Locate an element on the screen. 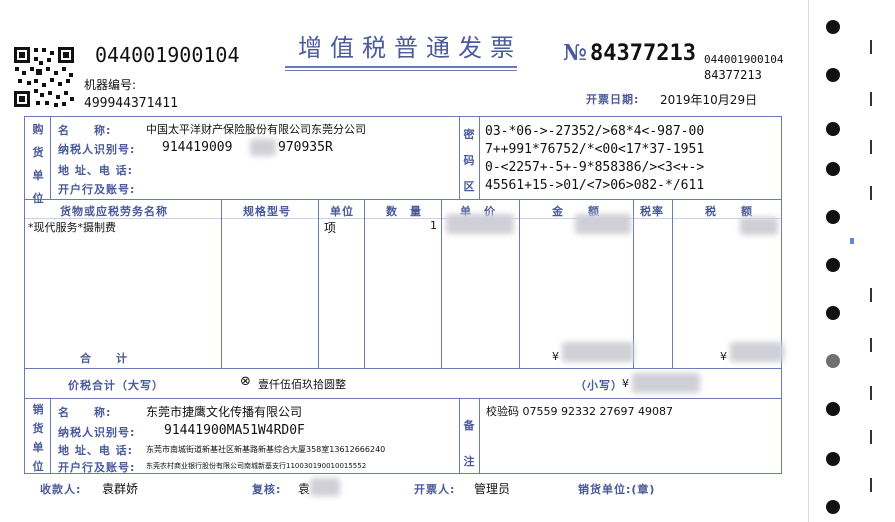 The width and height of the screenshot is (895, 522). buyer-tax-id-part1: 914419009 is located at coordinates (197, 147).